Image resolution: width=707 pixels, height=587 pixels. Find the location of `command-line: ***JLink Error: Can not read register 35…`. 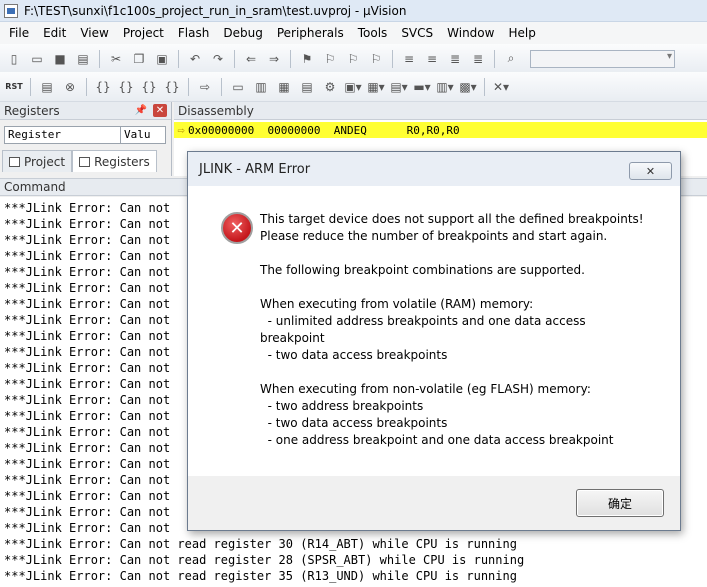

command-line: ***JLink Error: Can not read register 35… is located at coordinates (260, 576).